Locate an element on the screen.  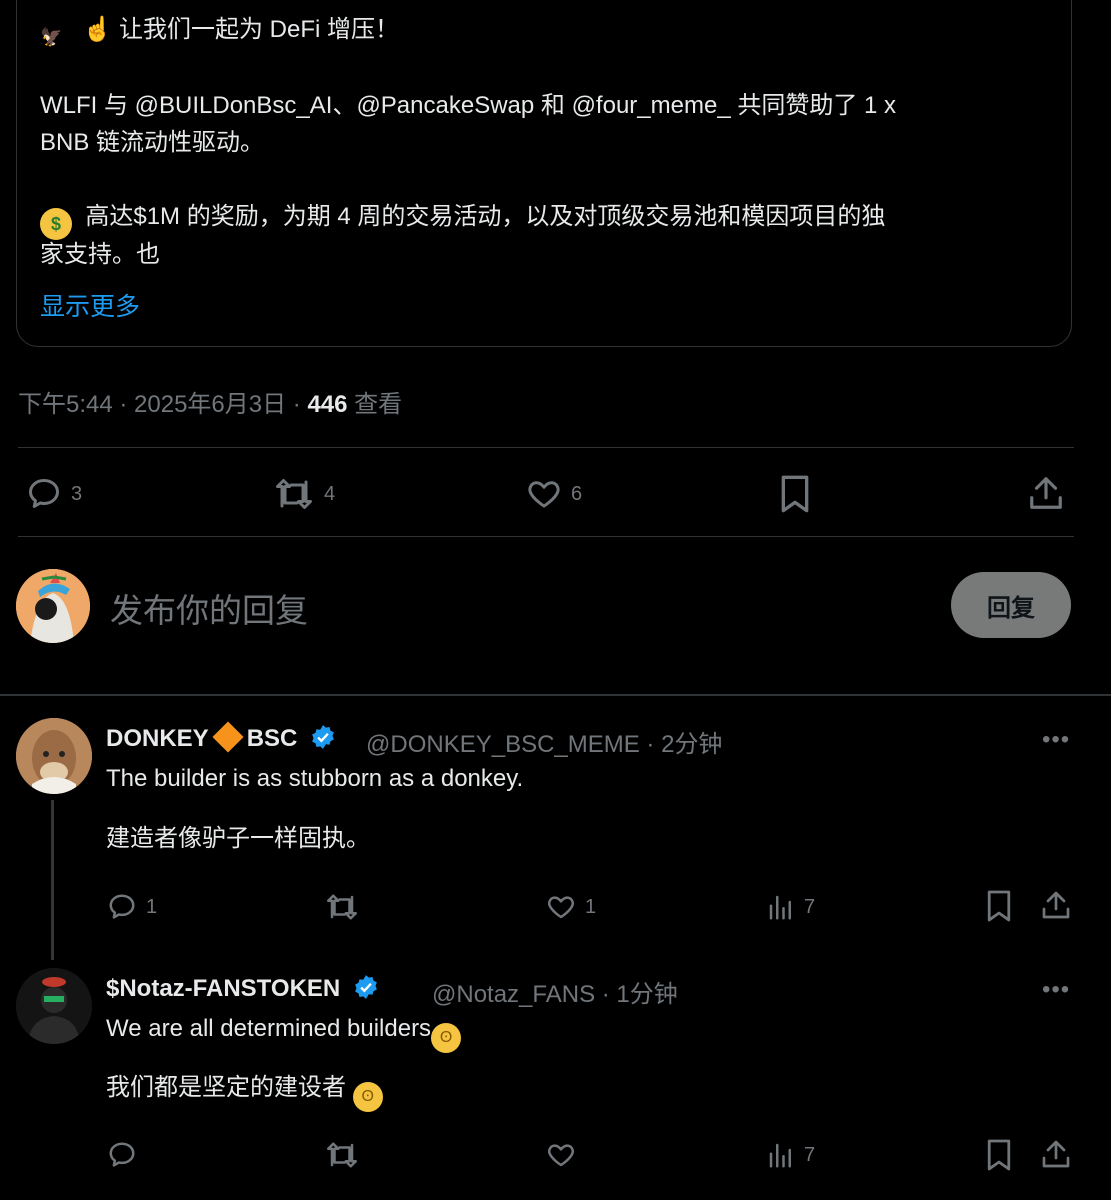
reply-text-zh: 我们都是坚定的建设者 ʘ is located at coordinates (244, 1089).